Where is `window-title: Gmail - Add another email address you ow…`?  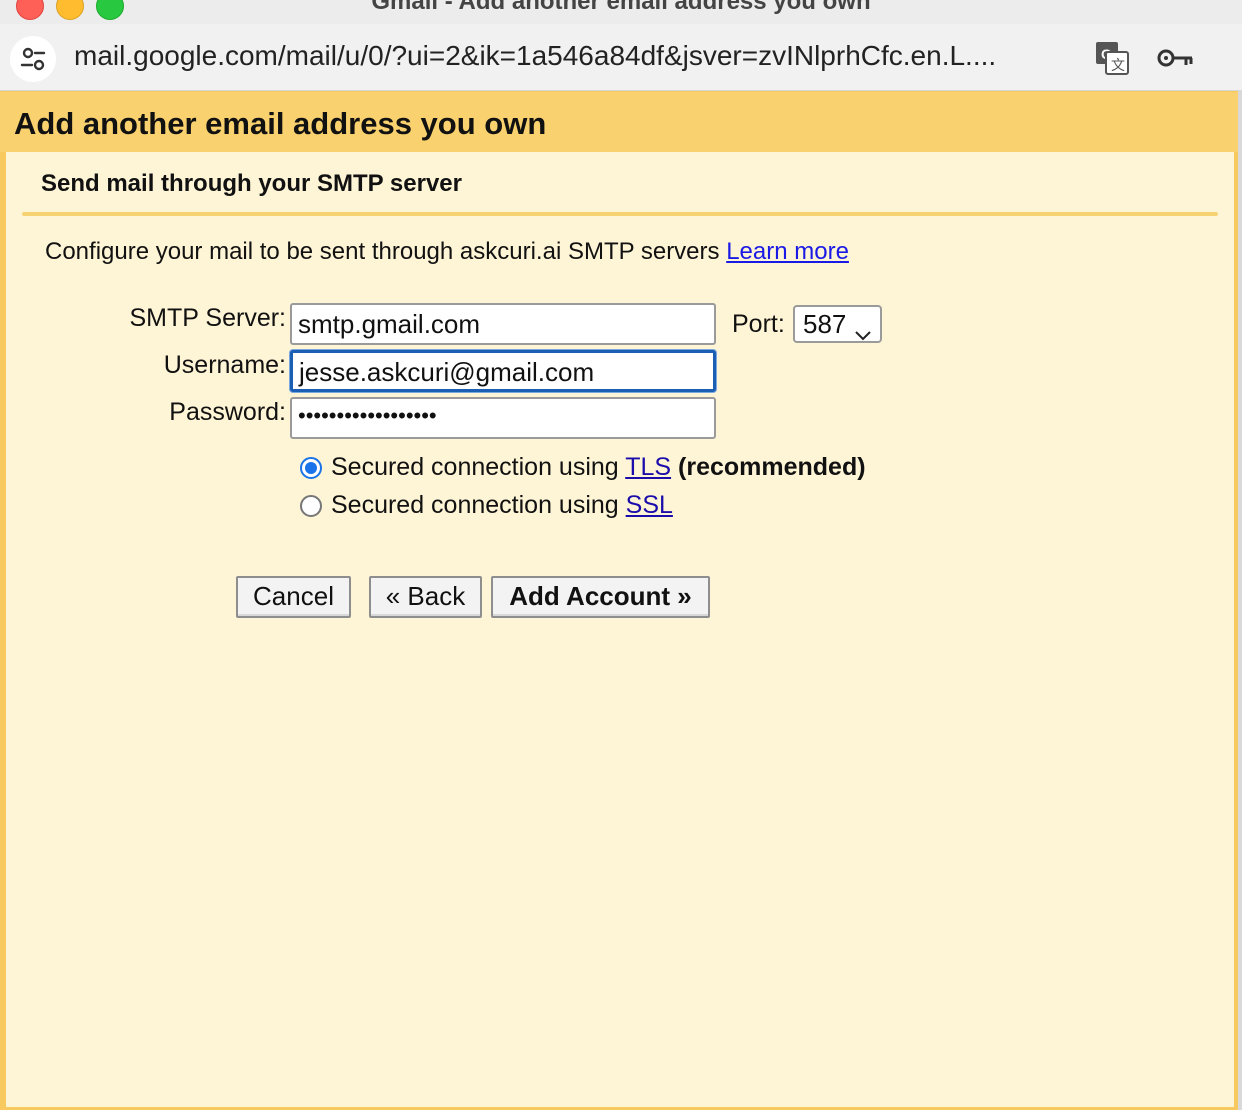
window-title: Gmail - Add another email address you ow… is located at coordinates (621, 7).